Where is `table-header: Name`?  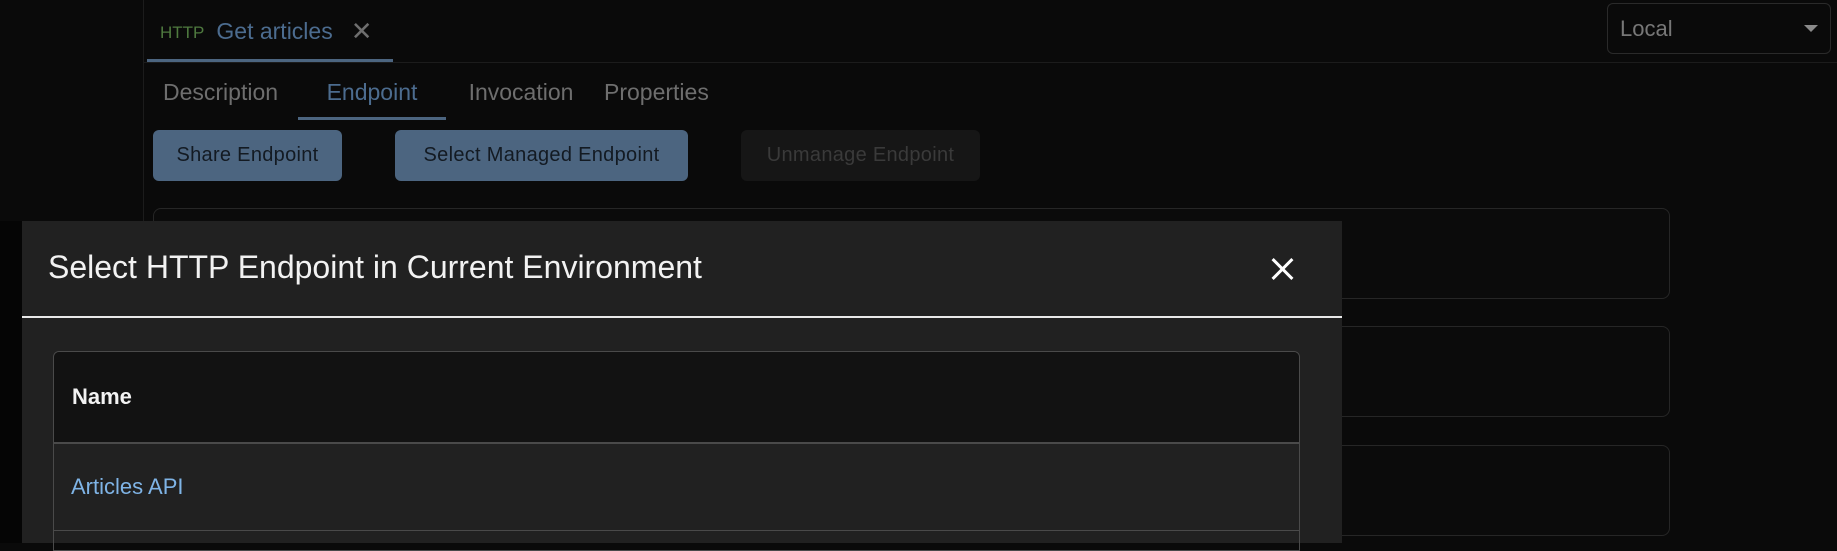 table-header: Name is located at coordinates (676, 398).